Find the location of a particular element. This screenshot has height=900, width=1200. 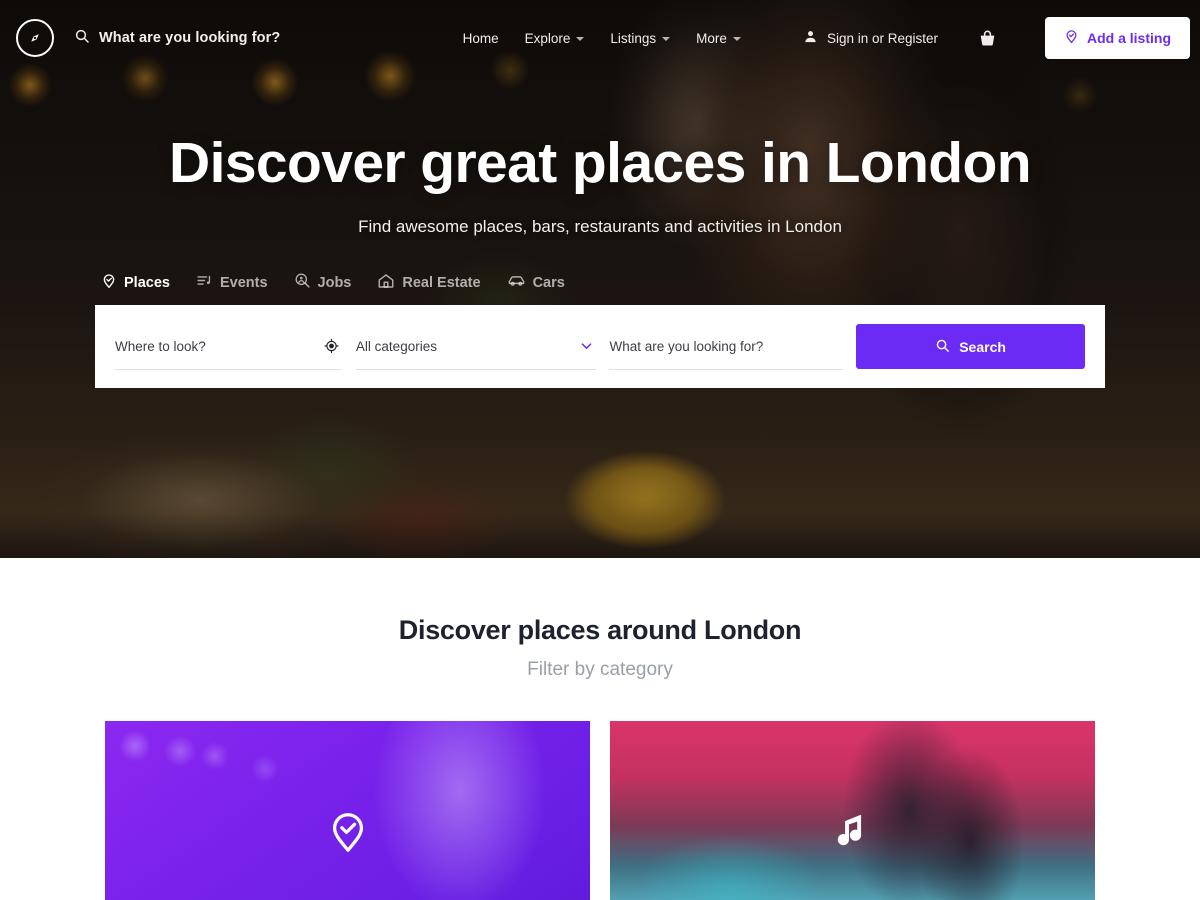

category-card-nightlife: Nightlife is located at coordinates (852, 810).